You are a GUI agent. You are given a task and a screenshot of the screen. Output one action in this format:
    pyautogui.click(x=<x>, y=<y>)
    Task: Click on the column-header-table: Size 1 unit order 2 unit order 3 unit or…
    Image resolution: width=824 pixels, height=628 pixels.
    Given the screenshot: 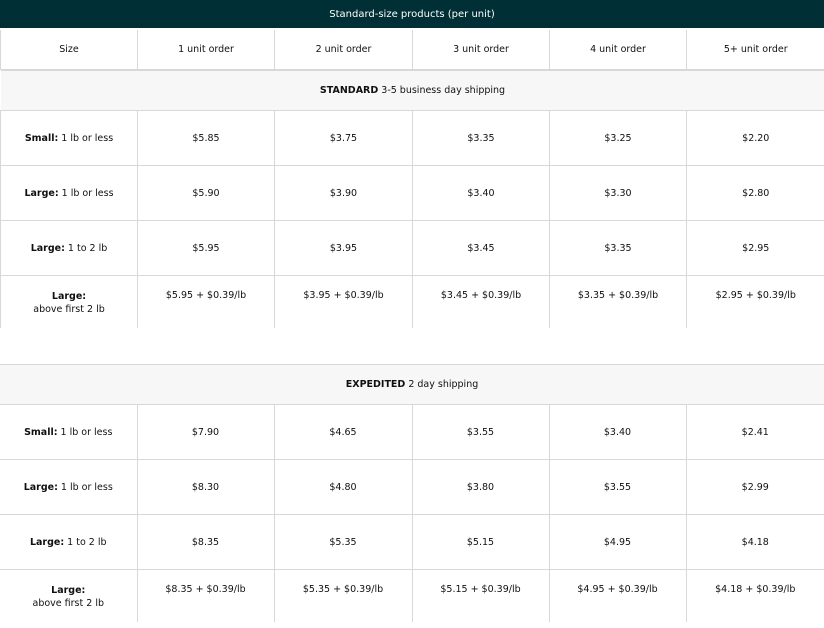 What is the action you would take?
    pyautogui.click(x=412, y=50)
    